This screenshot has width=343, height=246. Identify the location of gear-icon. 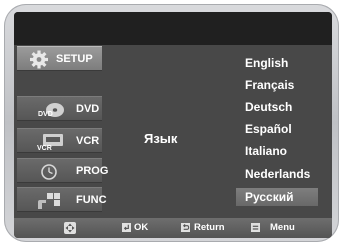
(39, 59).